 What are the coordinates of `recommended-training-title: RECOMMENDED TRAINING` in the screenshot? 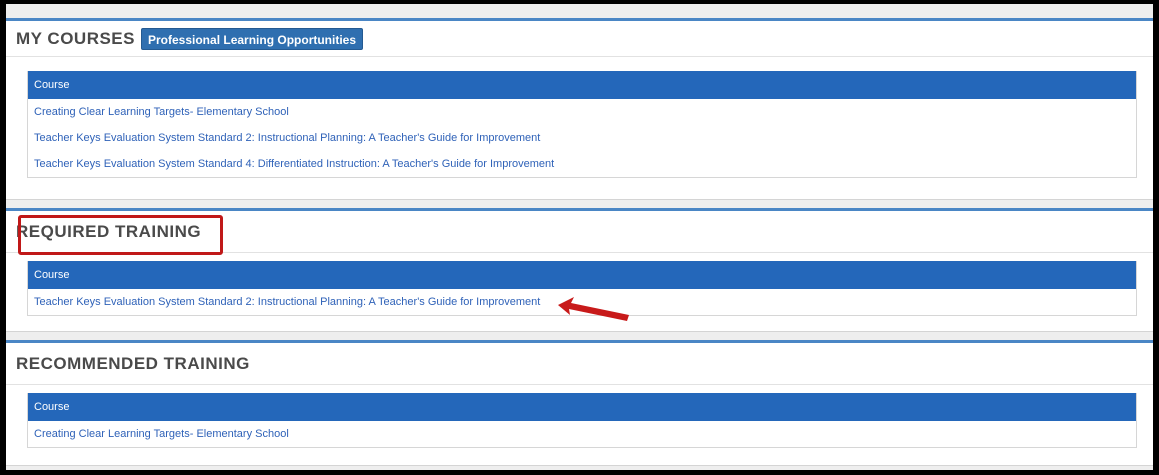 It's located at (133, 363).